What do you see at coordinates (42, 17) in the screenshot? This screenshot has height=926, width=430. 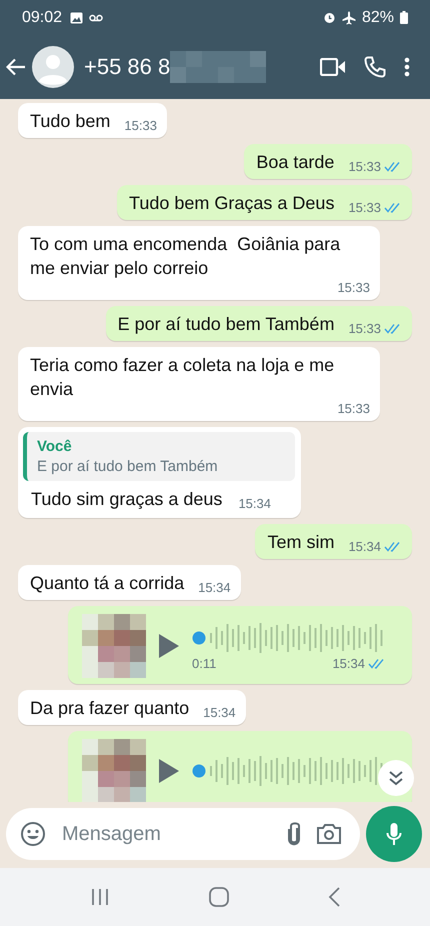 I see `status-time: 09:02` at bounding box center [42, 17].